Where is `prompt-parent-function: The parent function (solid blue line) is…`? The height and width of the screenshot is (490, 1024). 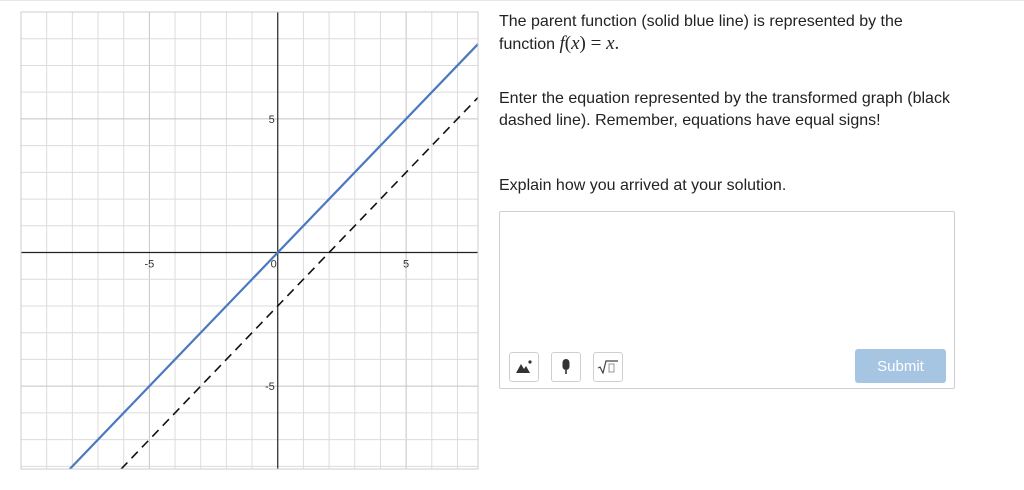
prompt-parent-function: The parent function (solid blue line) is… is located at coordinates (729, 33).